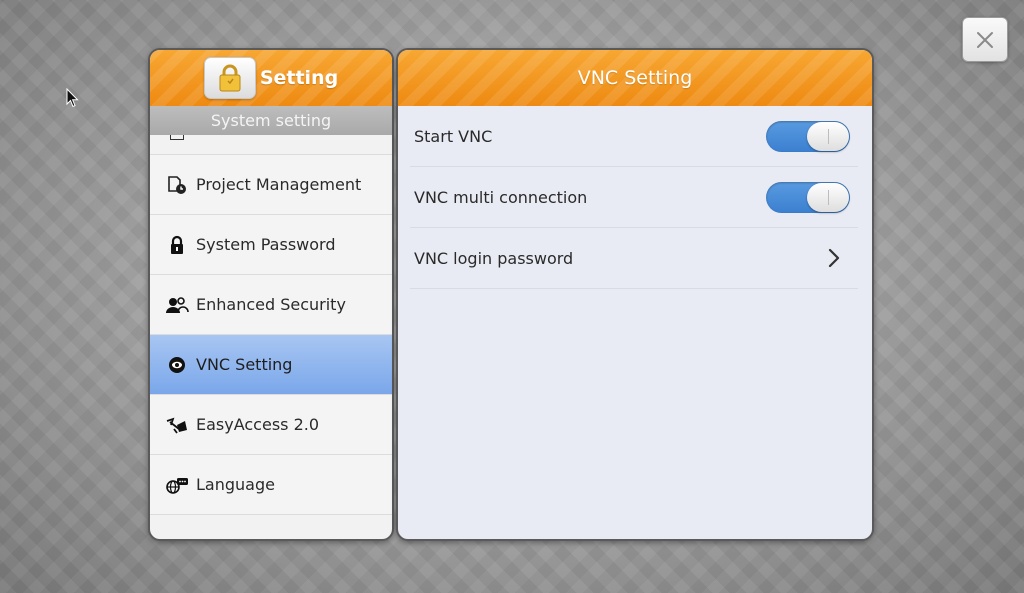  I want to click on settings-header: Setting, so click(271, 78).